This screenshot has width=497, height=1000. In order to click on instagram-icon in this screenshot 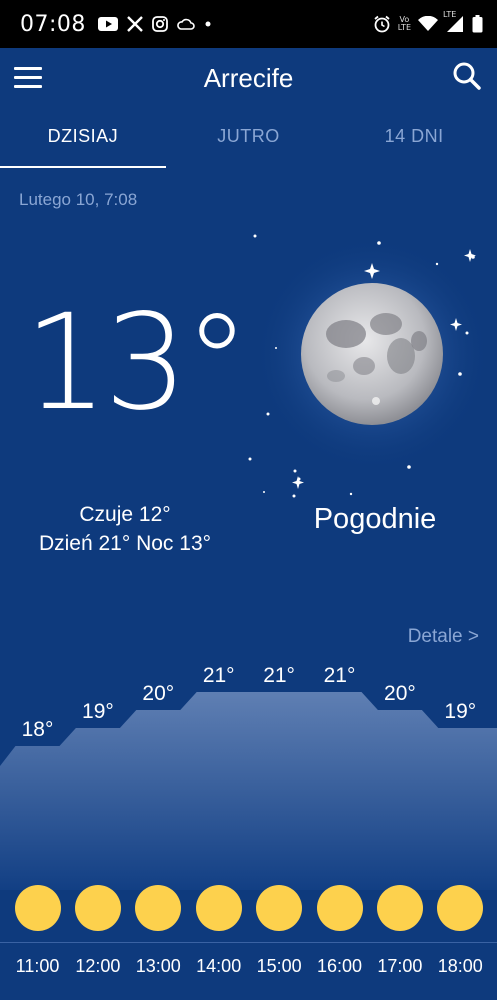, I will do `click(160, 24)`.